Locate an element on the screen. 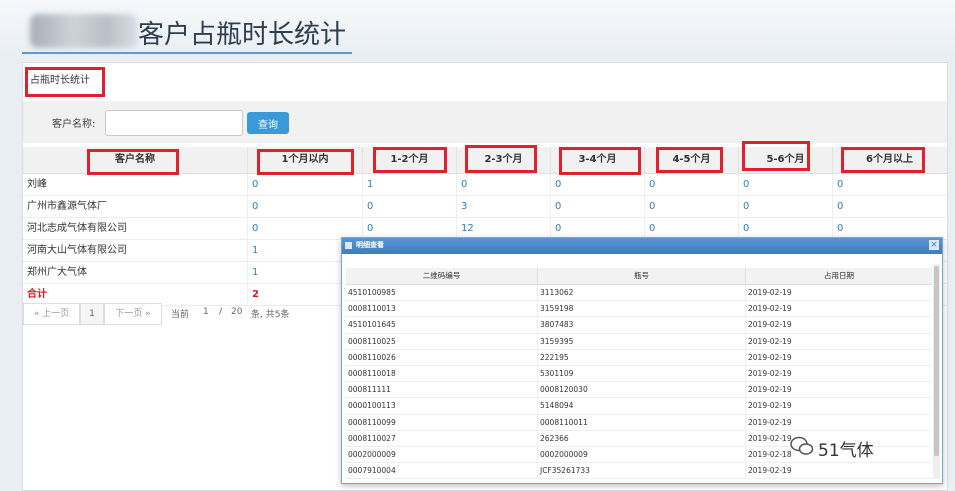 This screenshot has width=955, height=491. detail-qr-code: 0008110026 is located at coordinates (442, 357).